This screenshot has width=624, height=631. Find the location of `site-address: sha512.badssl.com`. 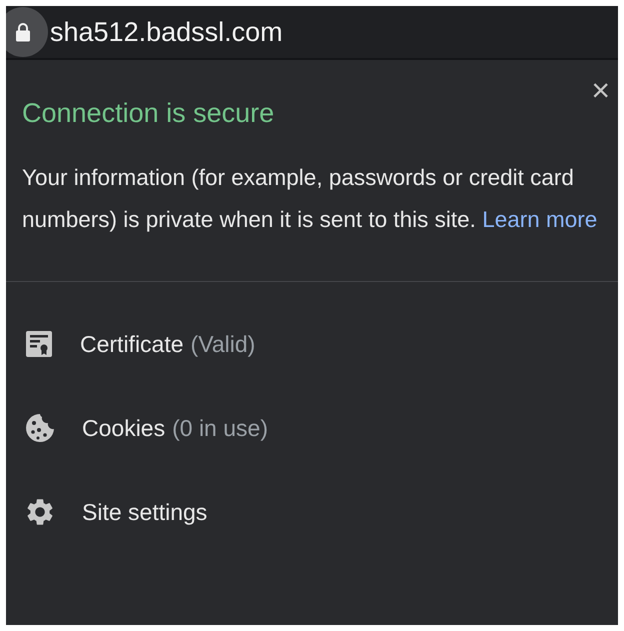

site-address: sha512.badssl.com is located at coordinates (166, 32).